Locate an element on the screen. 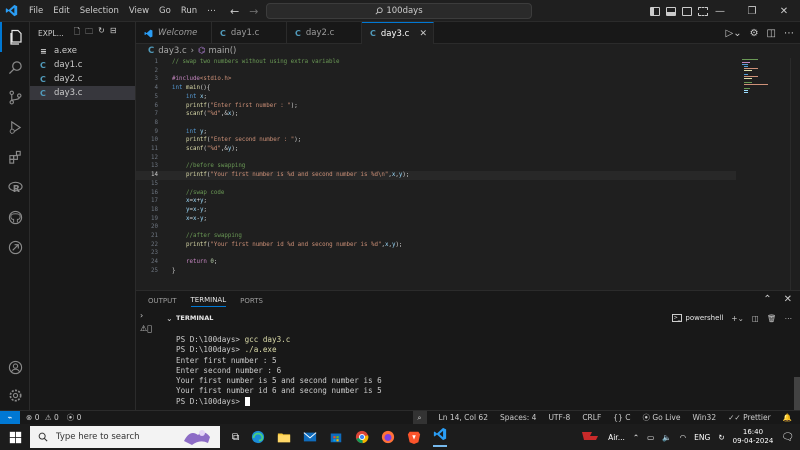  r-extension-icon: R is located at coordinates (15, 187).